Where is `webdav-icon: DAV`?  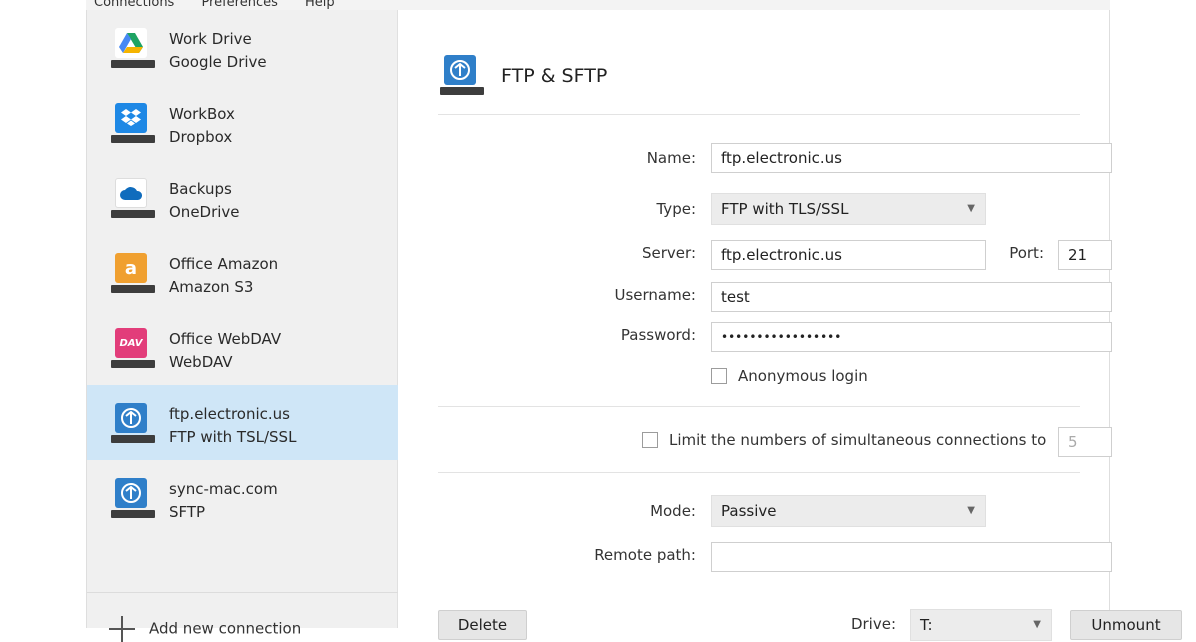 webdav-icon: DAV is located at coordinates (133, 350).